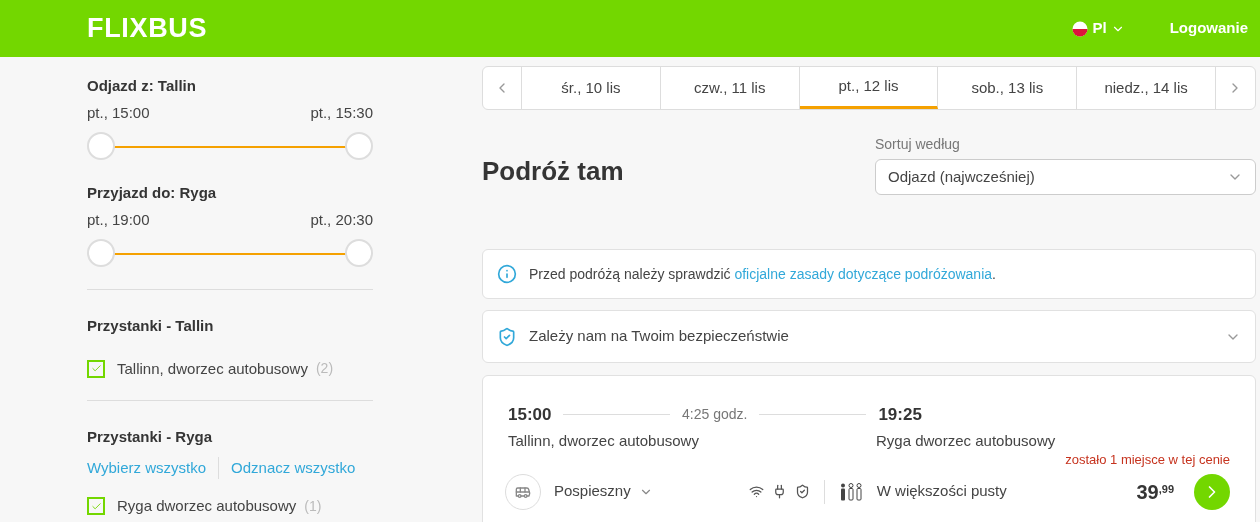 The height and width of the screenshot is (522, 1260). I want to click on price: 39$^{,99}$, so click(1155, 492).